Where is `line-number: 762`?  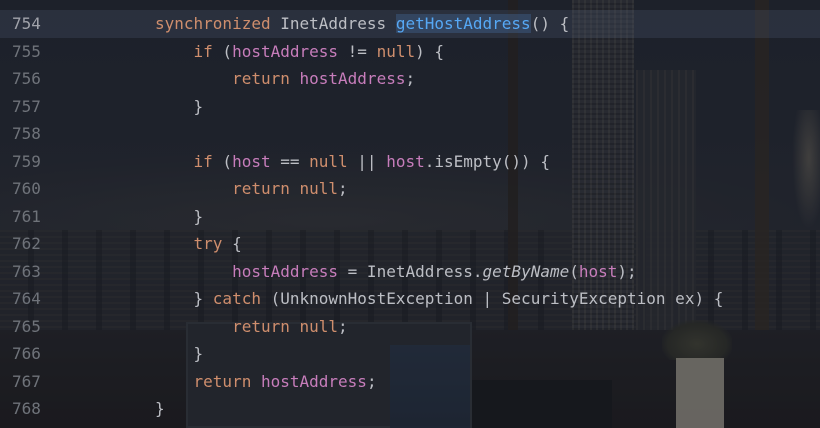 line-number: 762 is located at coordinates (37, 244).